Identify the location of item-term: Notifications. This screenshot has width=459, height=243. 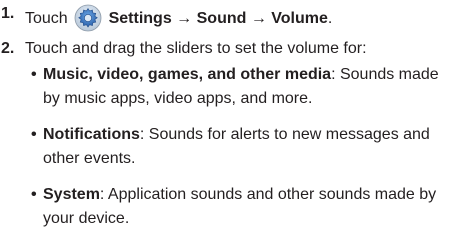
(91, 134).